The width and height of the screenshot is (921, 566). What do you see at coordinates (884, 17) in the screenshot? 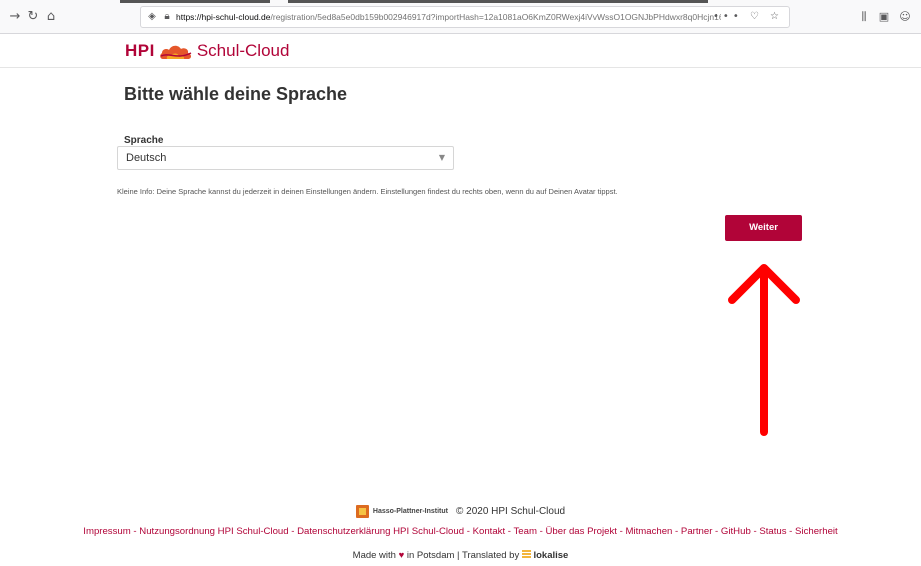
I see `sidebar-icon: ▣` at bounding box center [884, 17].